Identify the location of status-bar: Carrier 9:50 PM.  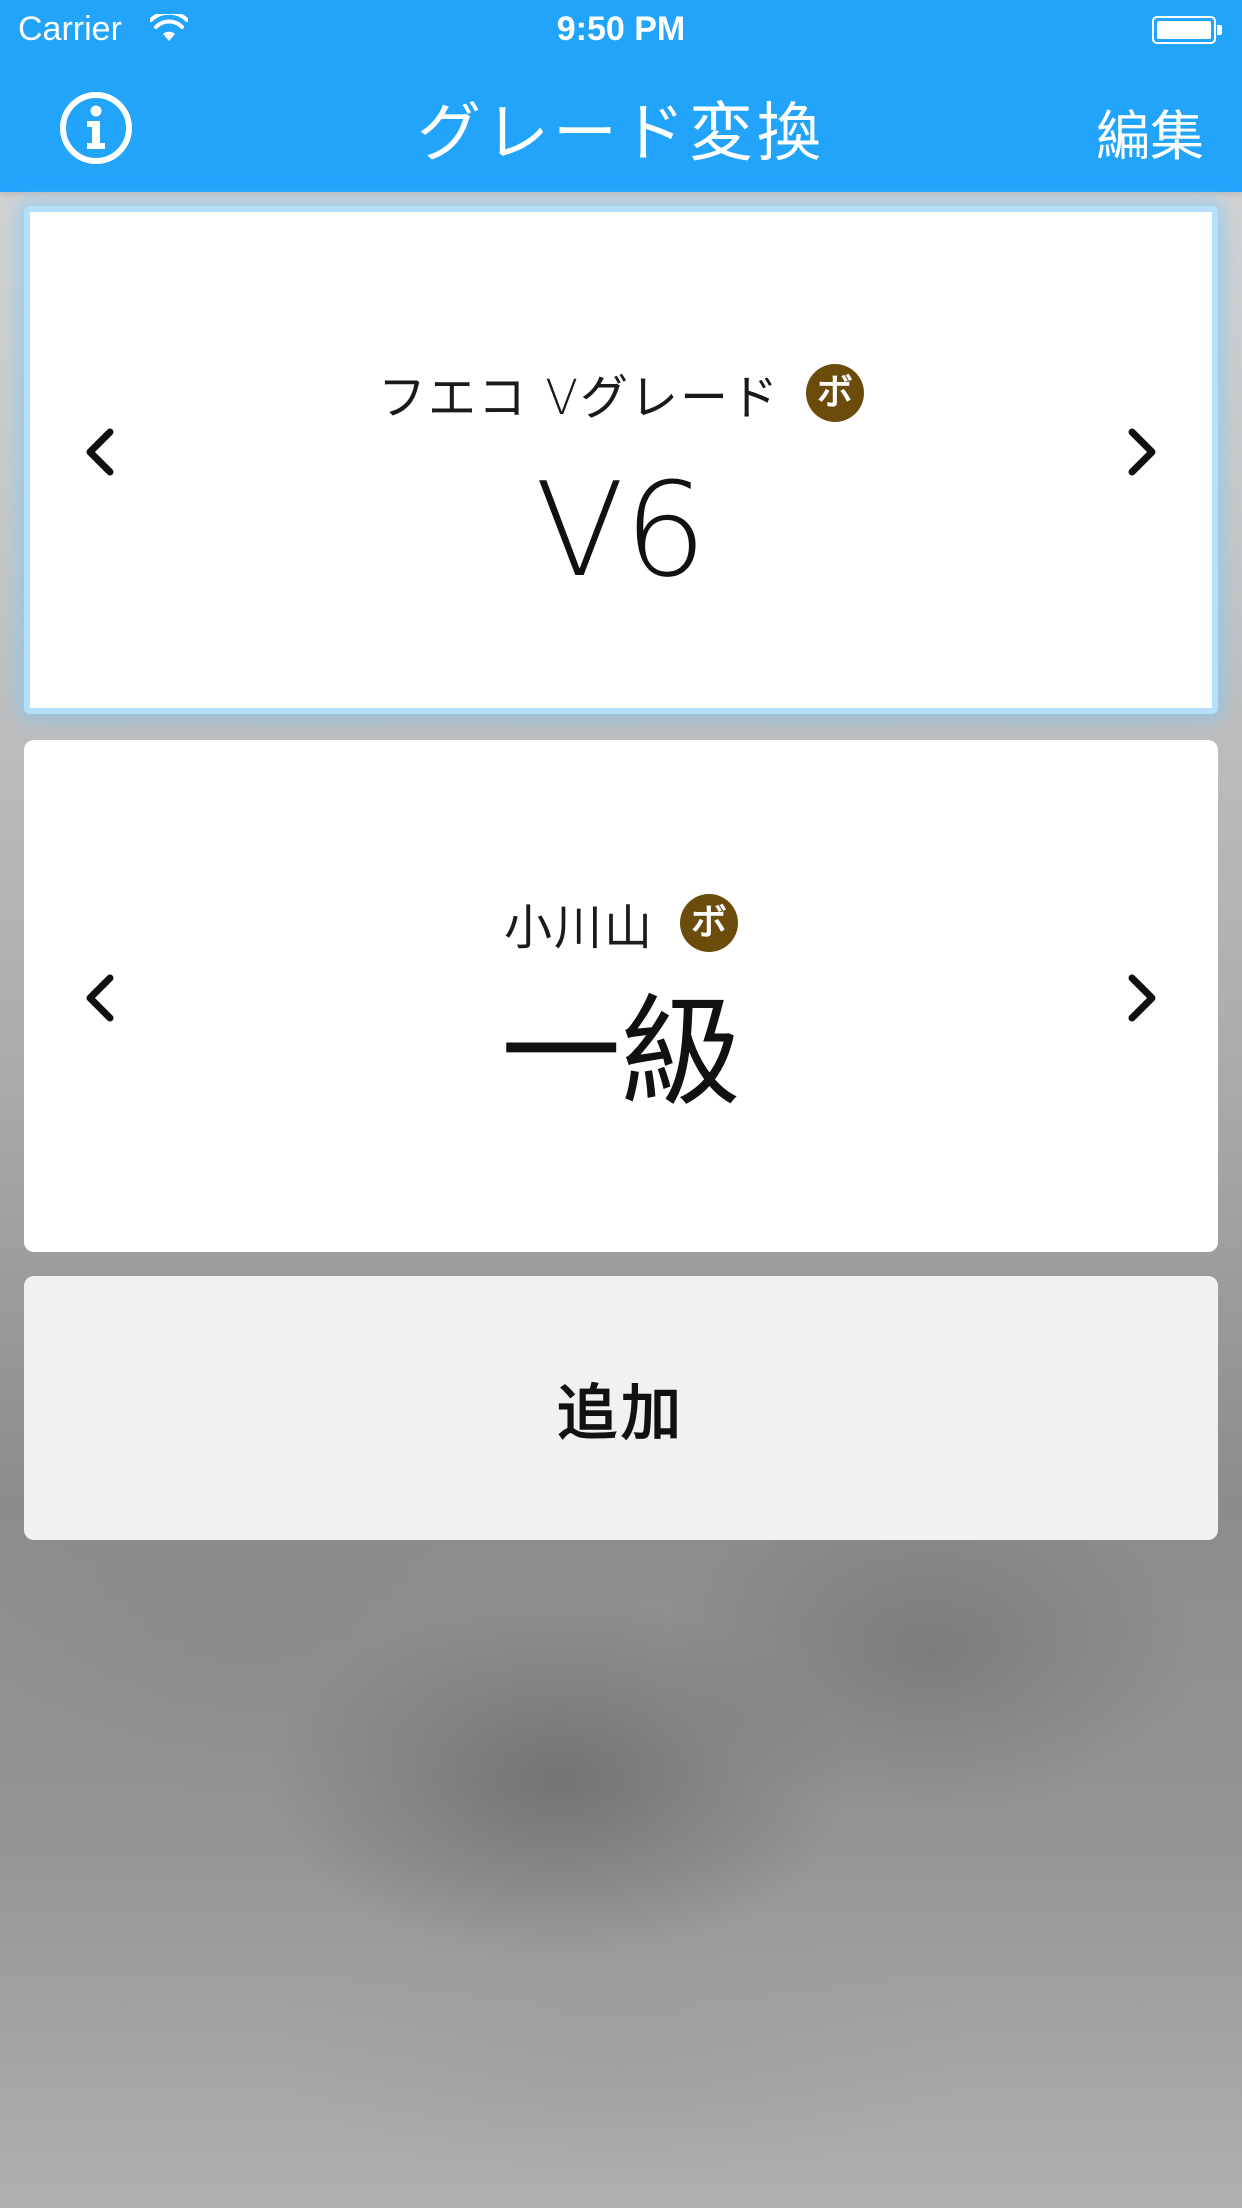
(621, 30).